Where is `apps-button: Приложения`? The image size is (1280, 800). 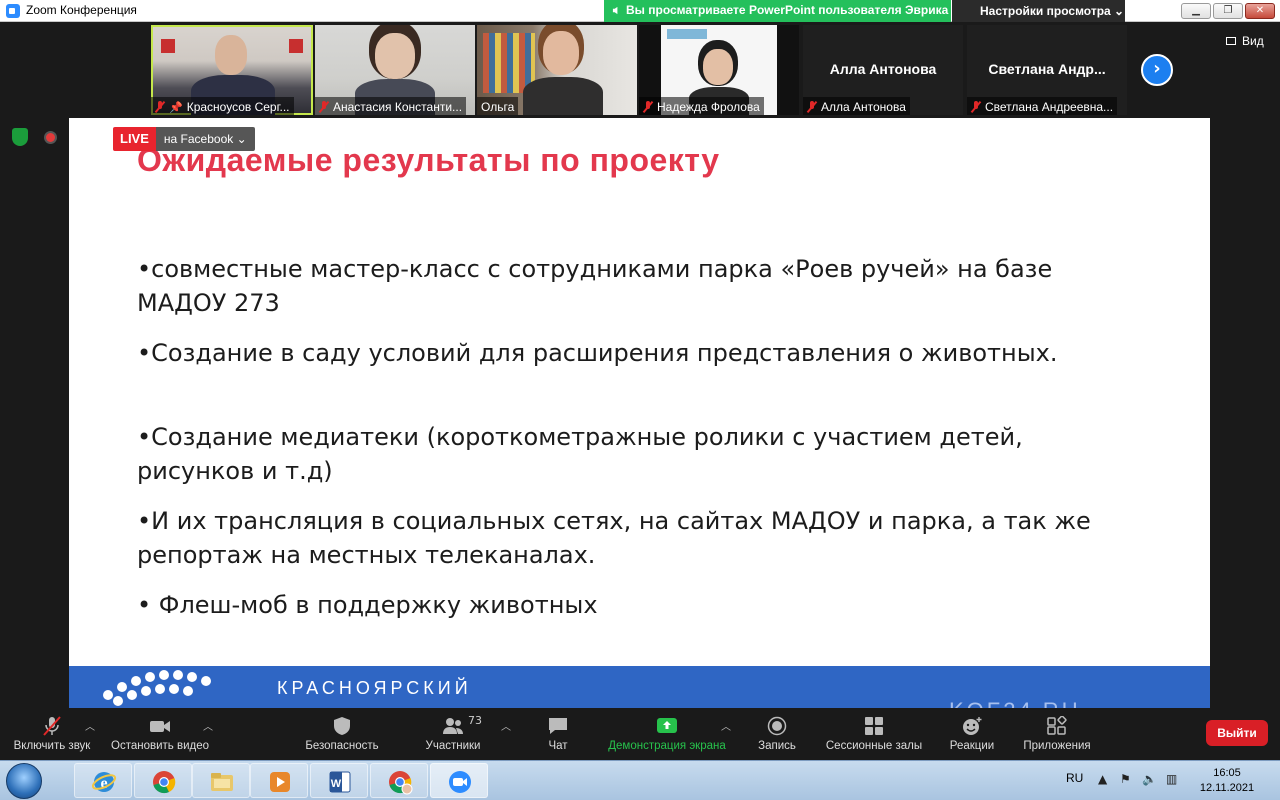 apps-button: Приложения is located at coordinates (1057, 734).